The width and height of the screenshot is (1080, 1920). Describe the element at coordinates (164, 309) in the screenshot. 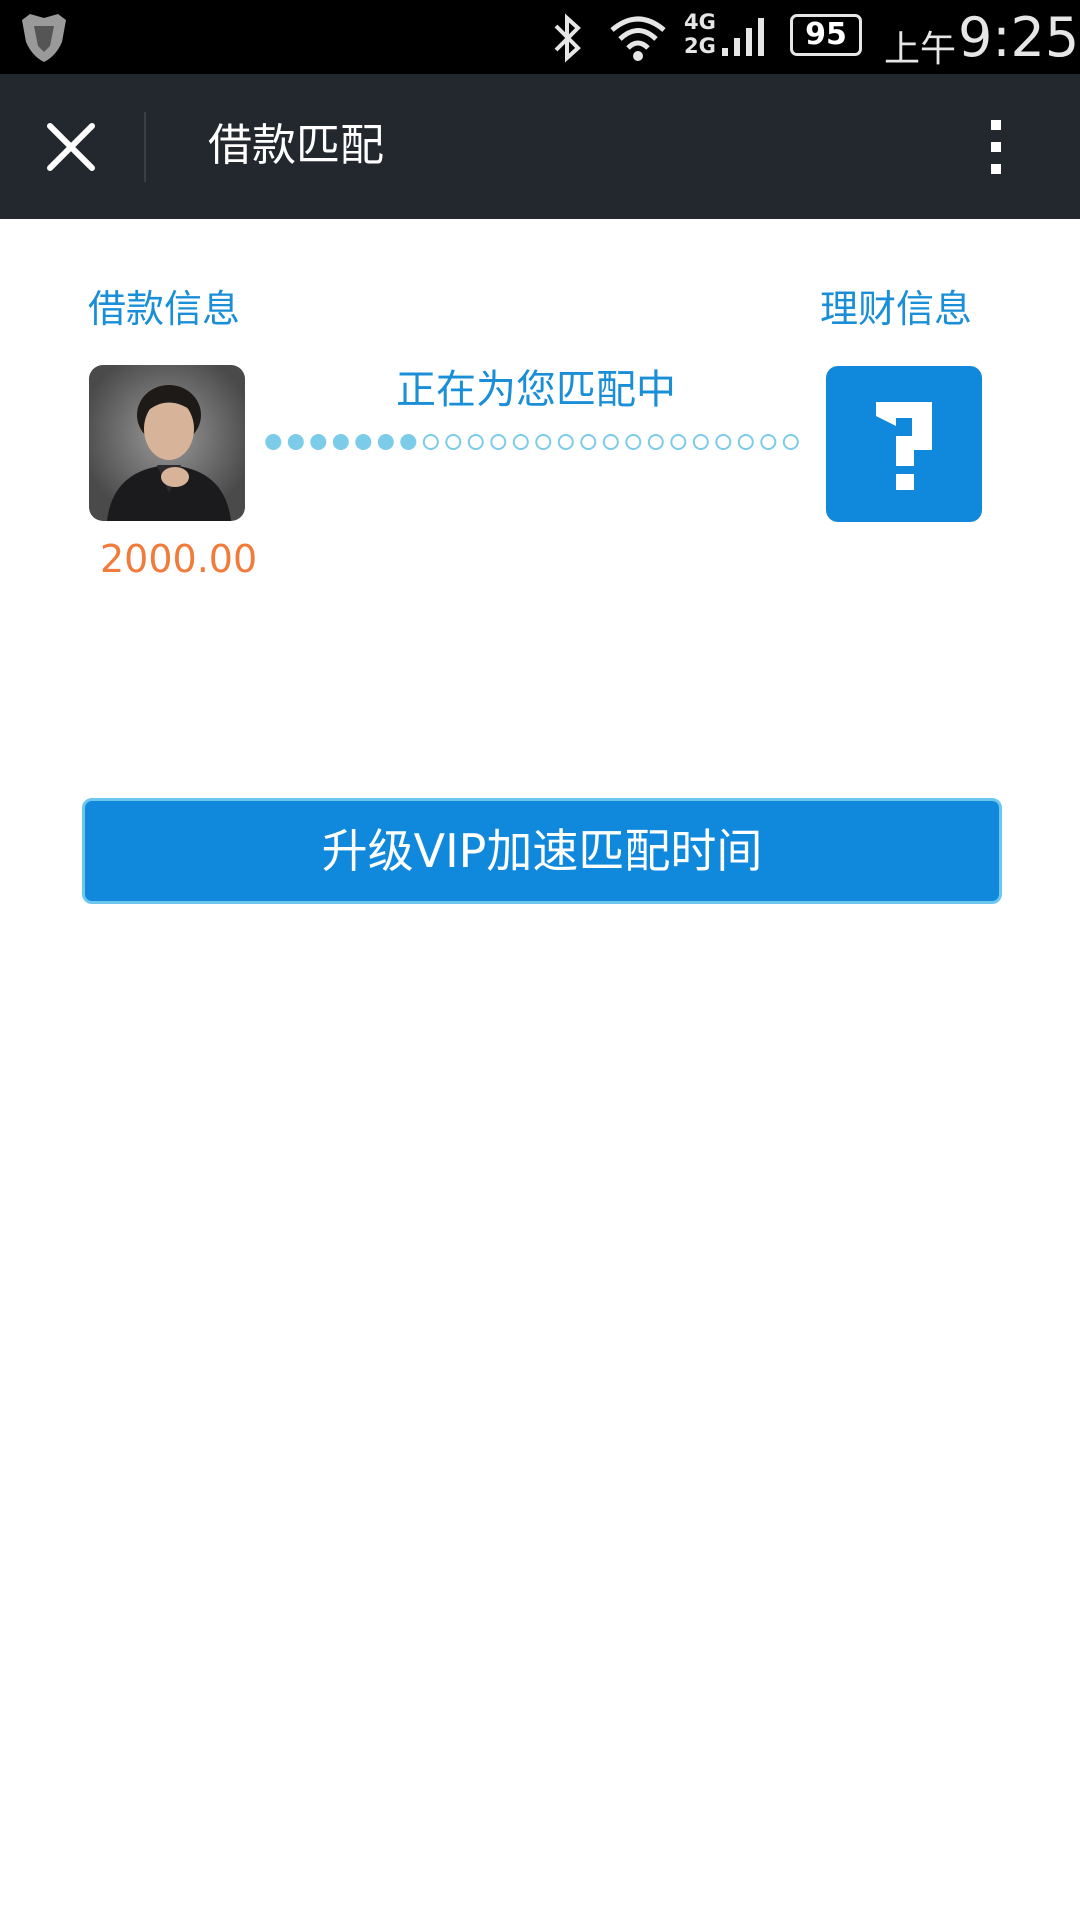

I see `loan-info-label: 借款信息` at that location.